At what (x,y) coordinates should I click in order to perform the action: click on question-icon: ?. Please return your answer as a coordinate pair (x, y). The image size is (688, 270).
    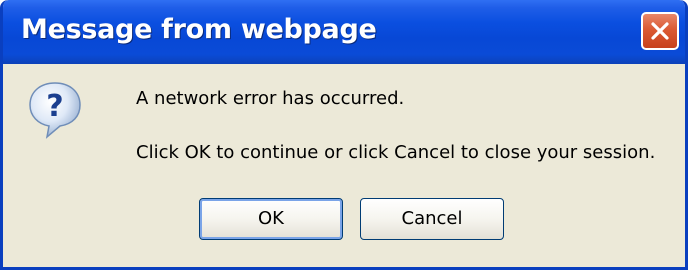
    Looking at the image, I should click on (55, 110).